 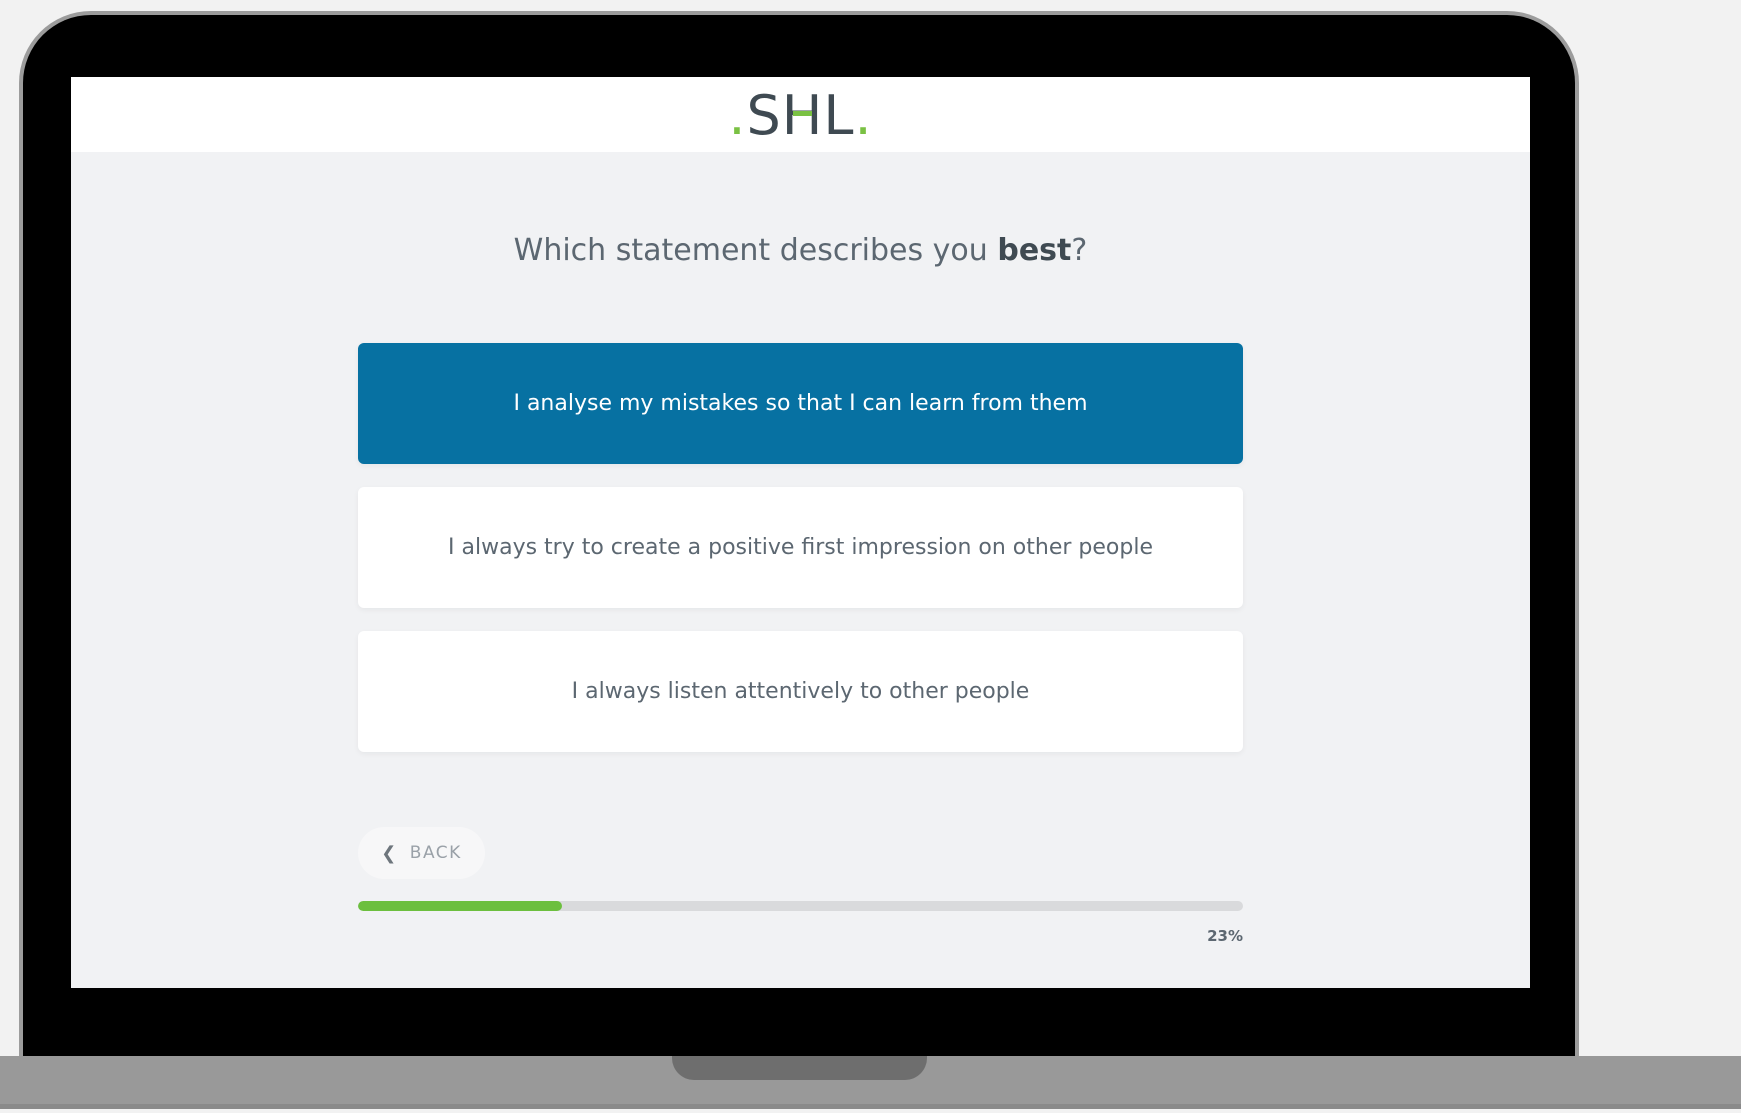 I want to click on progress-fill, so click(x=460, y=906).